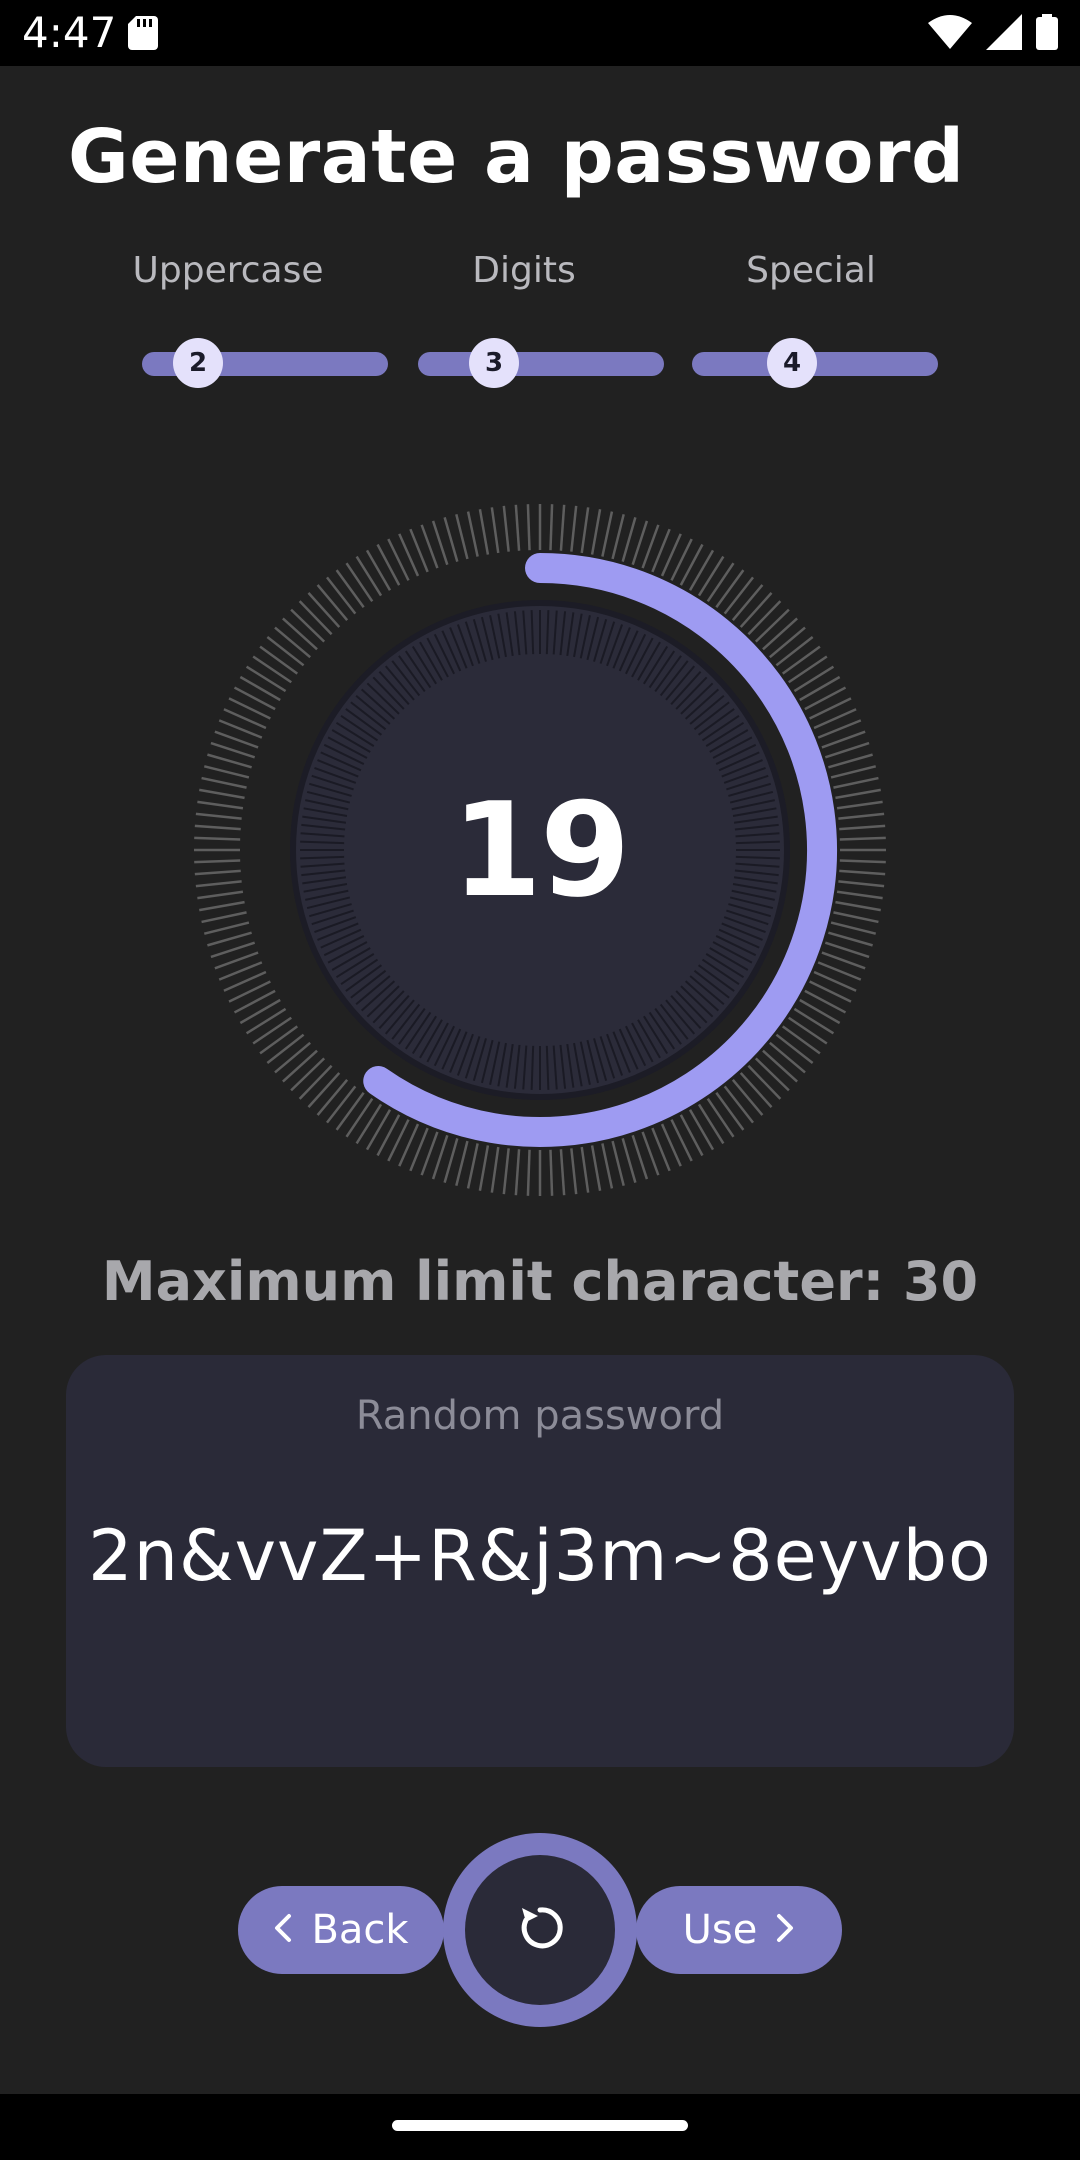 This screenshot has width=1080, height=2160. What do you see at coordinates (143, 35) in the screenshot?
I see `sd-card-icon` at bounding box center [143, 35].